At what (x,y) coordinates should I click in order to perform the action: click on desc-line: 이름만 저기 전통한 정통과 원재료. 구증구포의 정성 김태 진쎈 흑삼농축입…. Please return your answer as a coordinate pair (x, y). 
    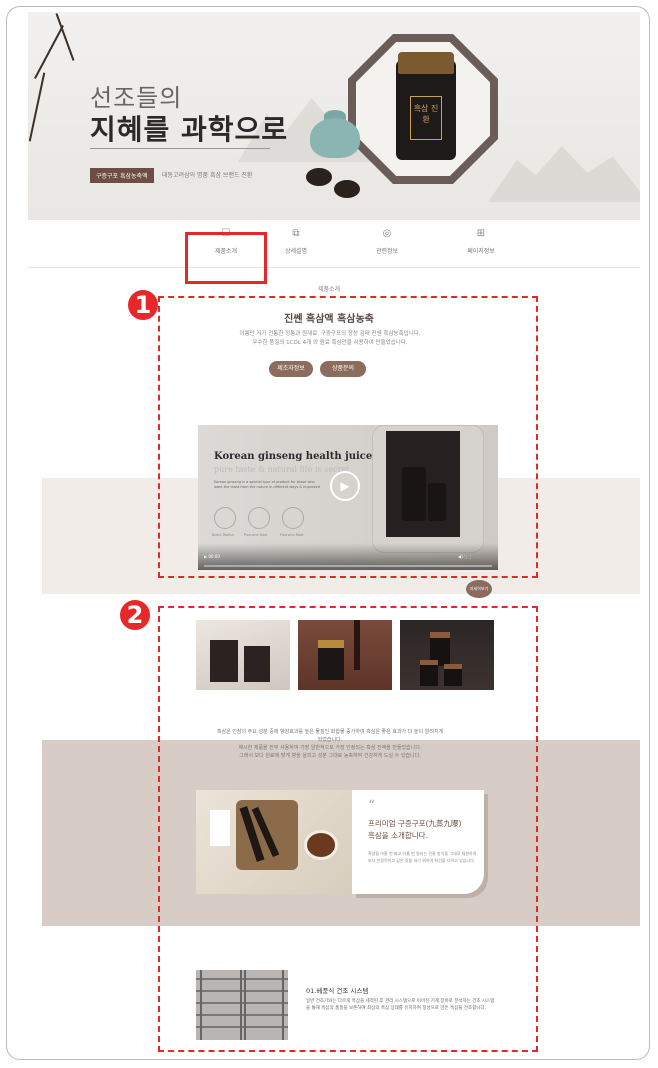
    Looking at the image, I should click on (330, 334).